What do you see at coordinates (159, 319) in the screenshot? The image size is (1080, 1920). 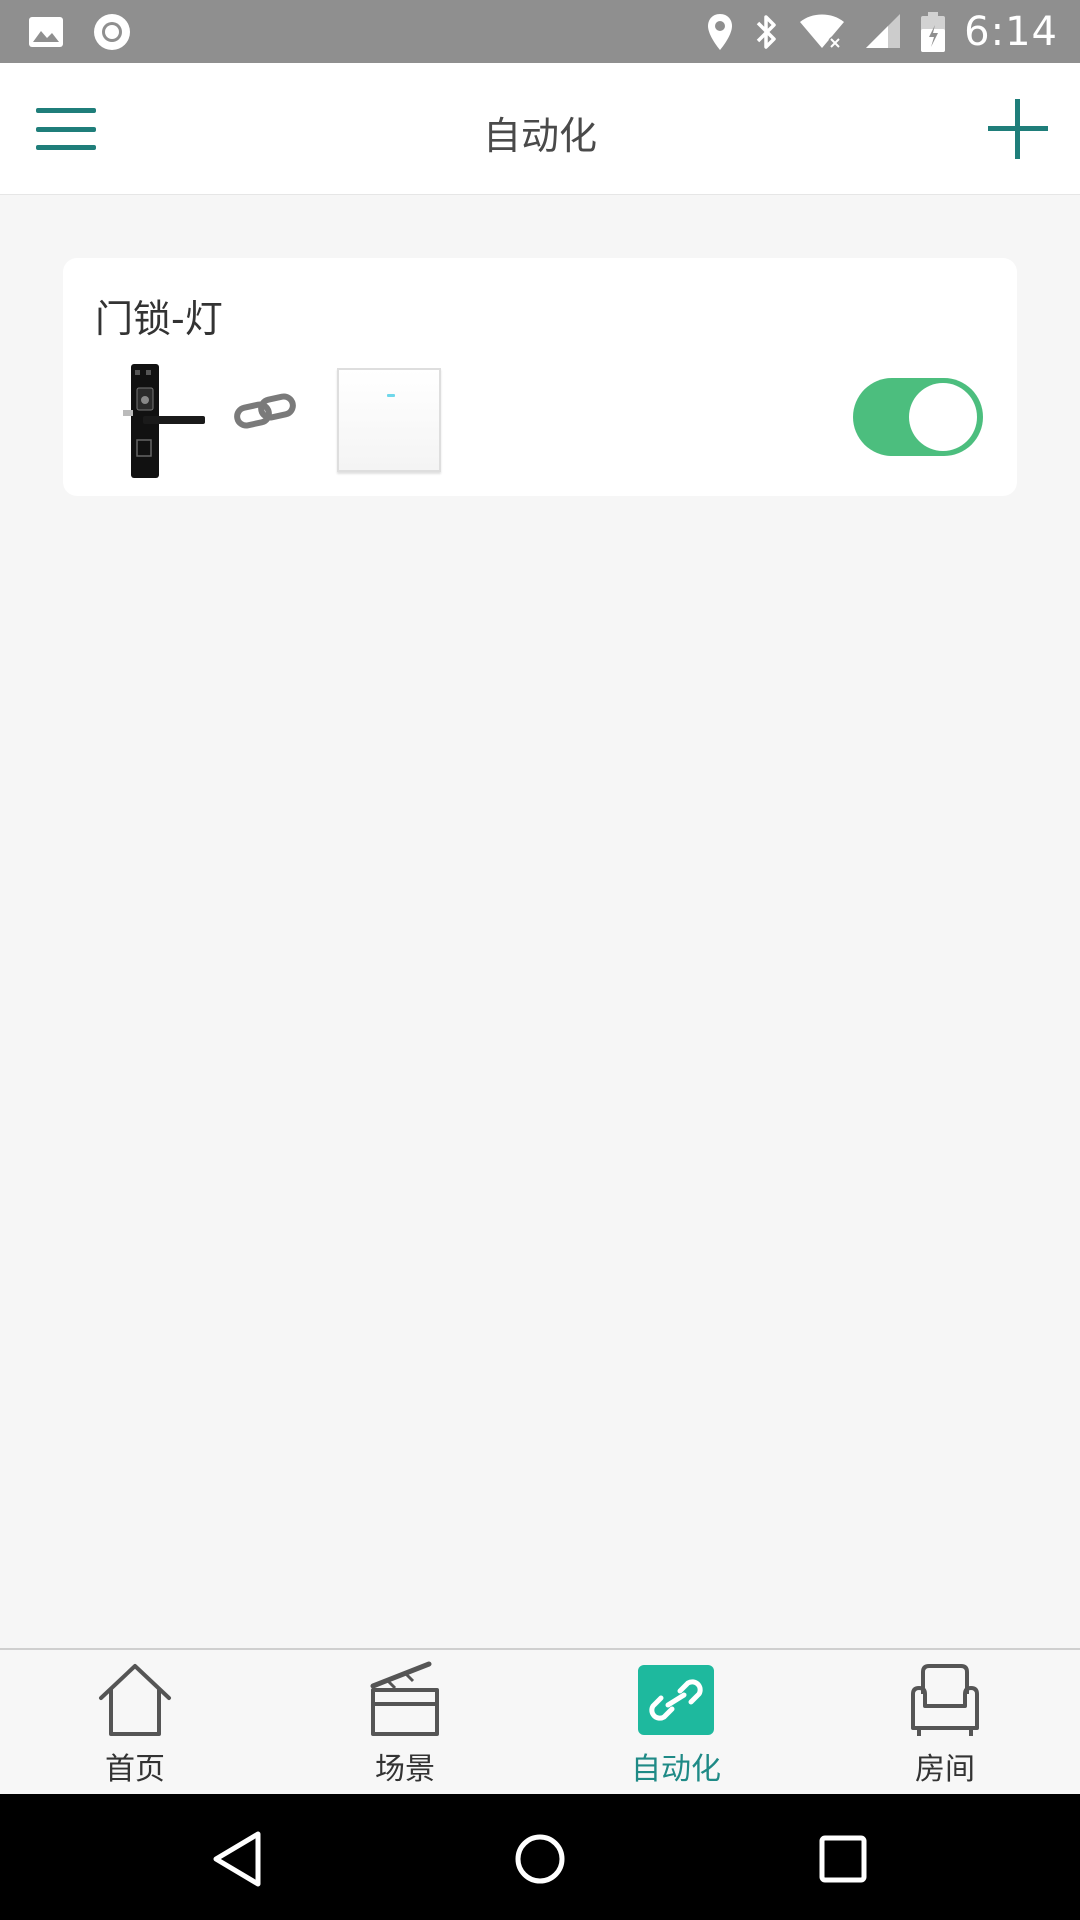 I see `automation-name: 门锁-灯` at bounding box center [159, 319].